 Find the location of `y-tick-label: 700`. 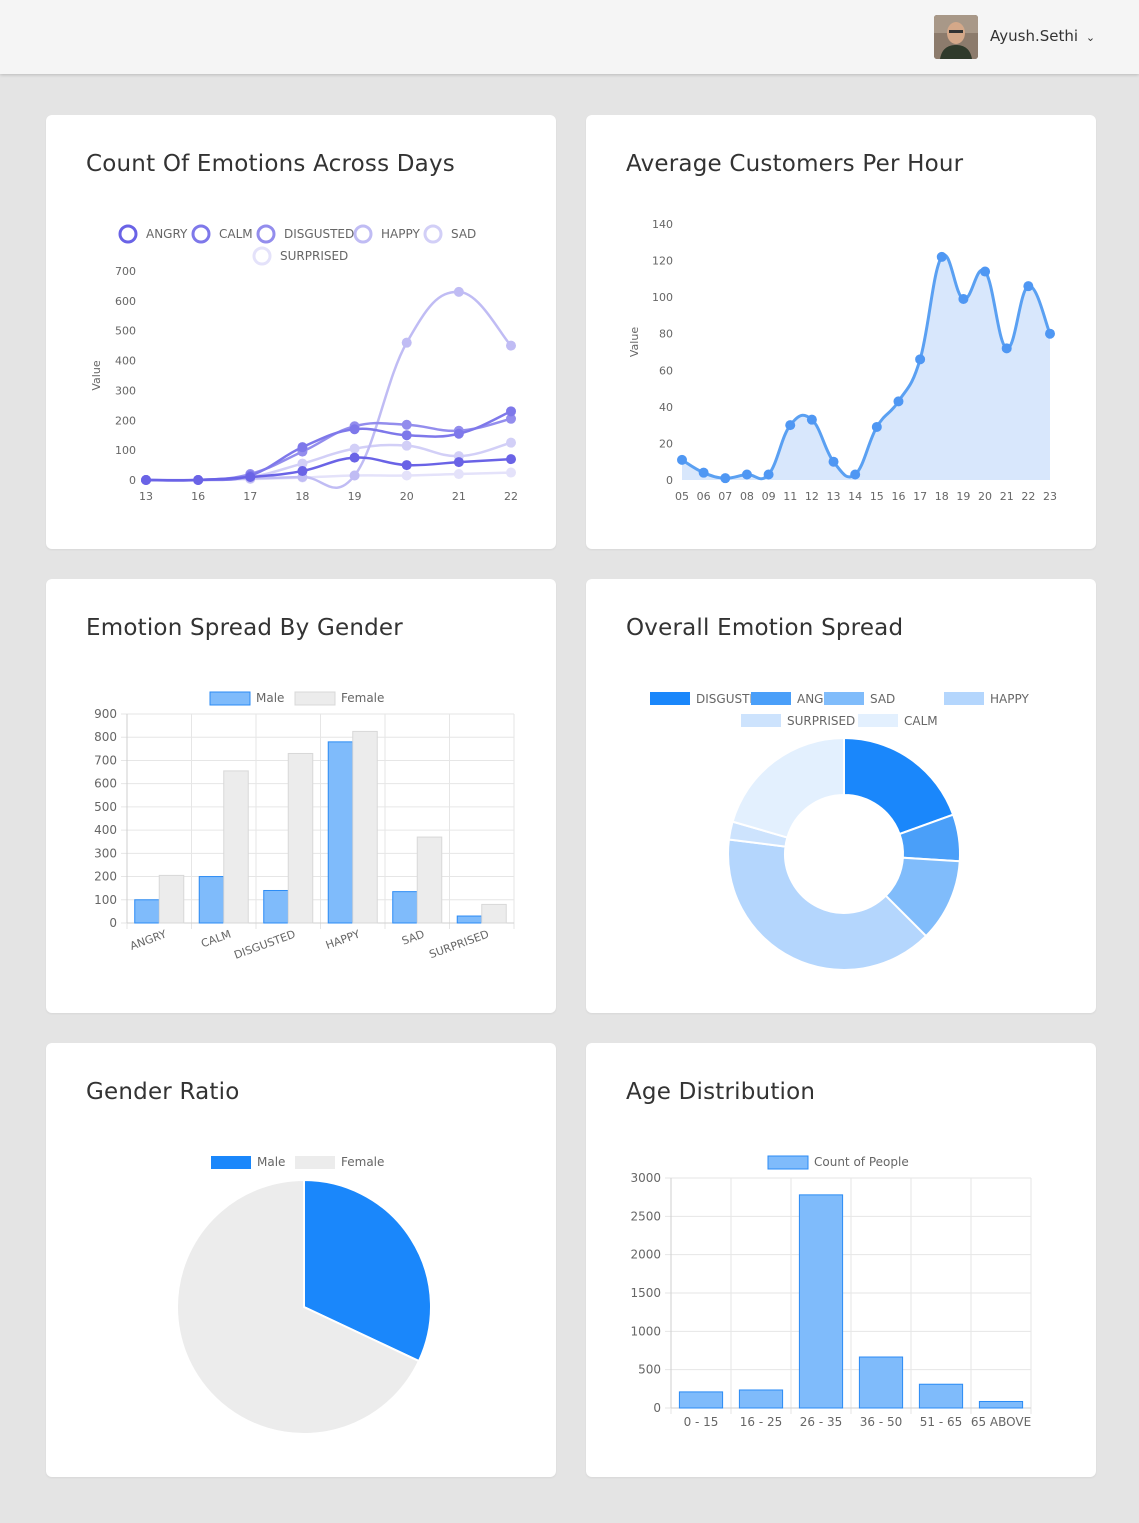

y-tick-label: 700 is located at coordinates (125, 271).